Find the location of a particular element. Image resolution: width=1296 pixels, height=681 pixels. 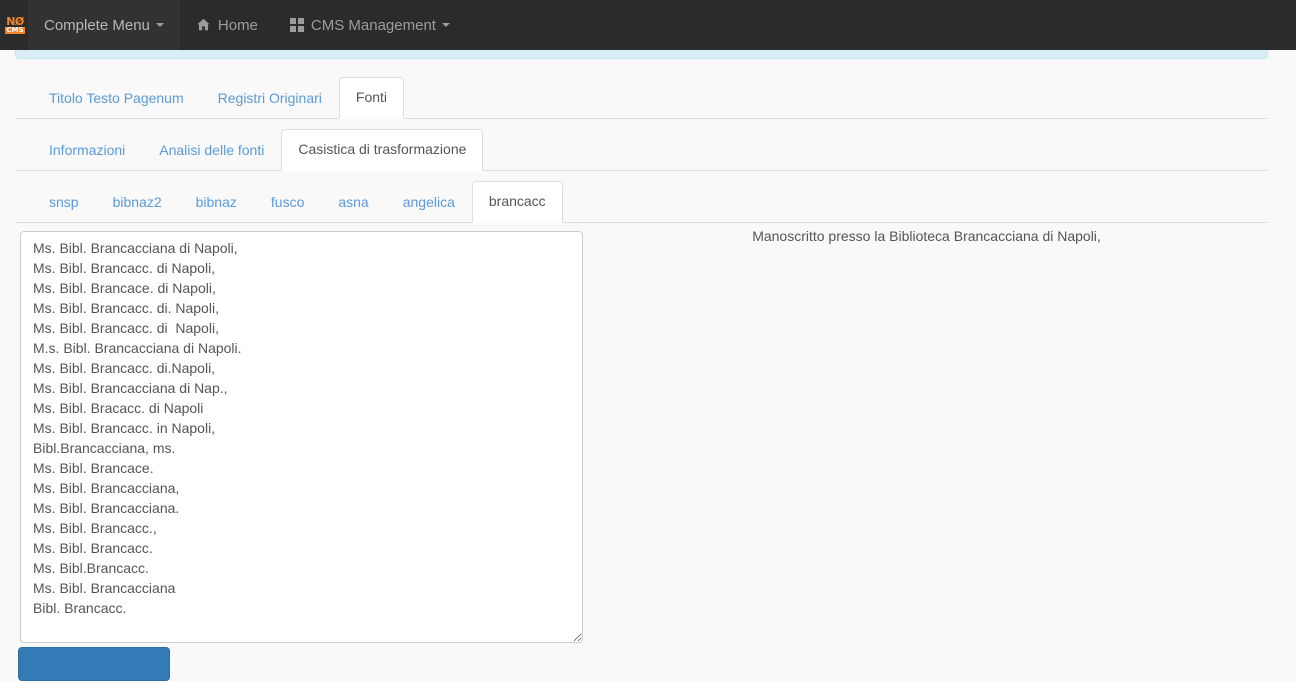

nav-item-home: Home is located at coordinates (227, 25).